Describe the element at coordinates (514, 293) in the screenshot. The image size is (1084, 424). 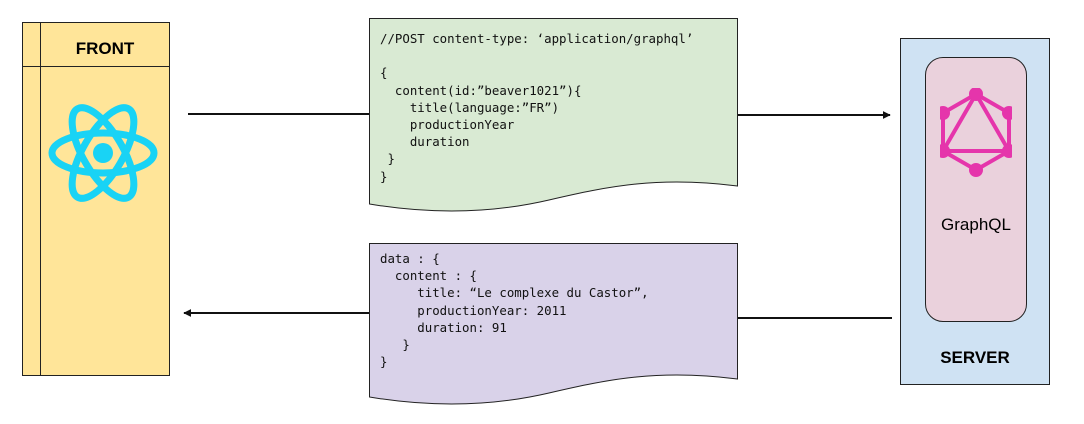
I see `code-line: title: “Le complexe du Castor”,` at that location.